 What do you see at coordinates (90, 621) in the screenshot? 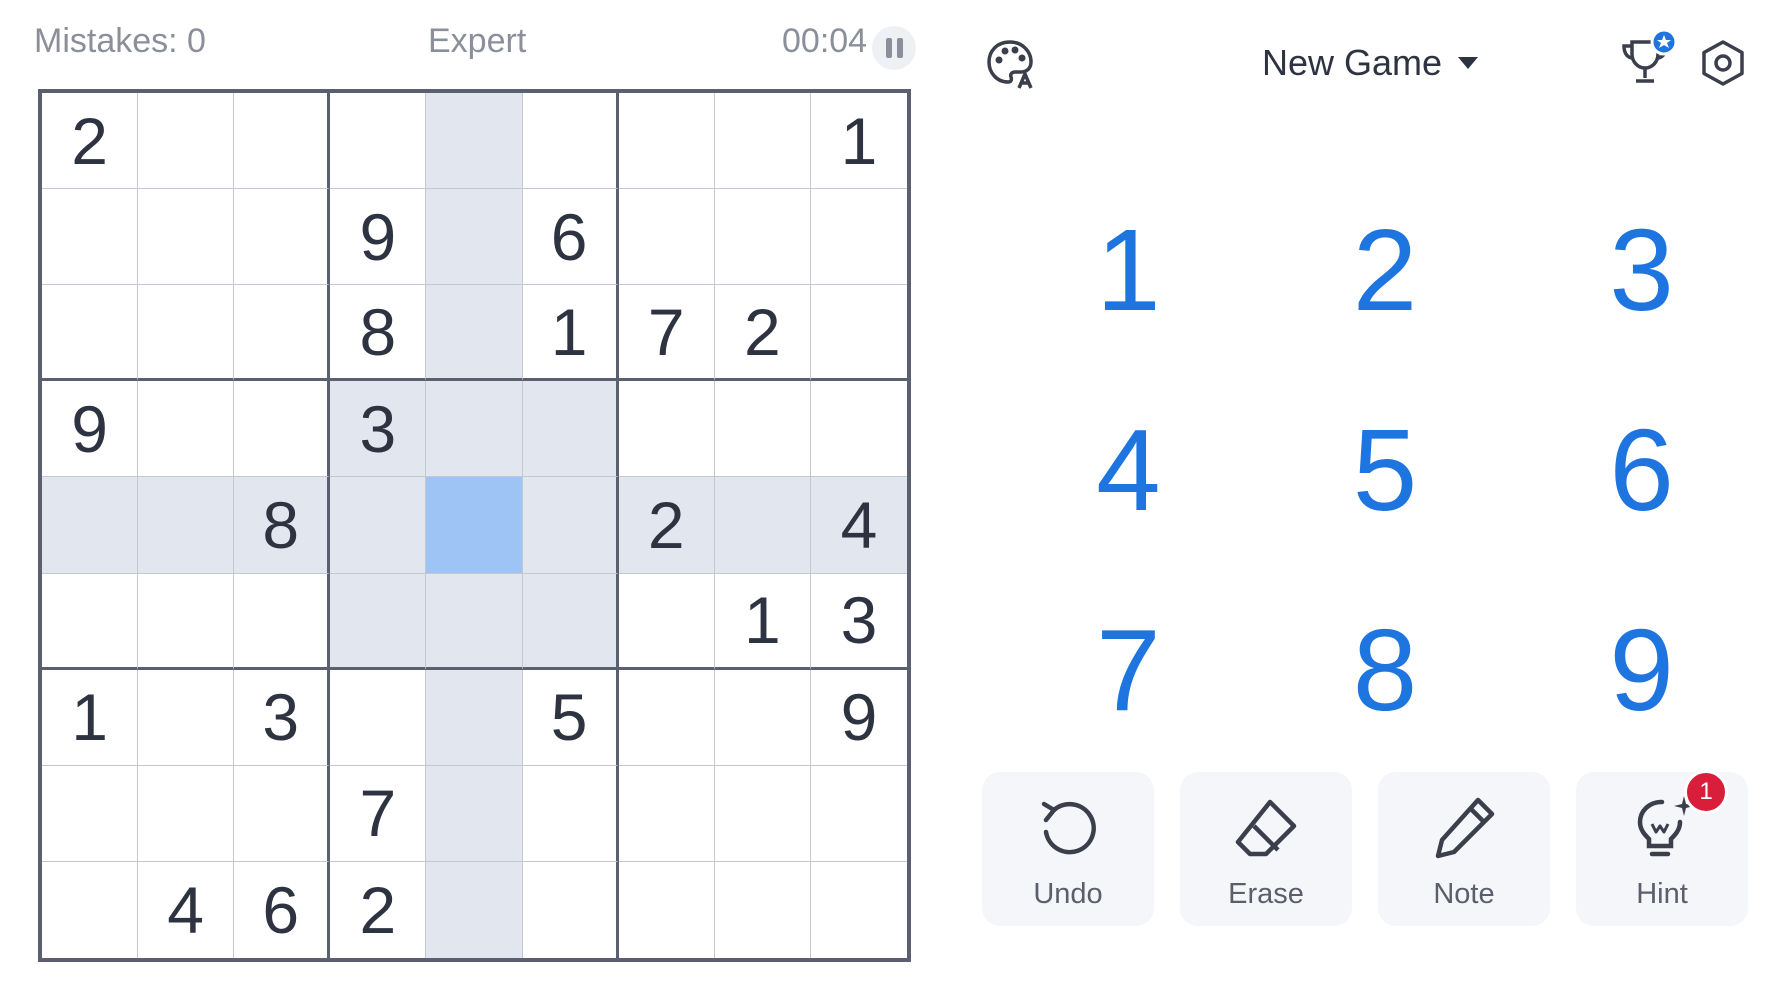
I see `board-cell-r6-c1` at bounding box center [90, 621].